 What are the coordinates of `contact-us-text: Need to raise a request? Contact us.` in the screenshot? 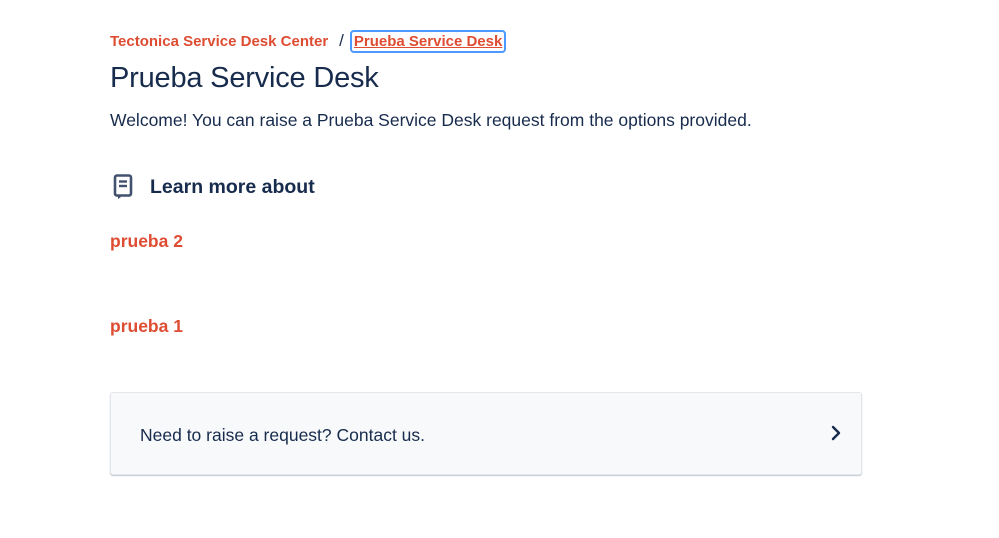 It's located at (283, 435).